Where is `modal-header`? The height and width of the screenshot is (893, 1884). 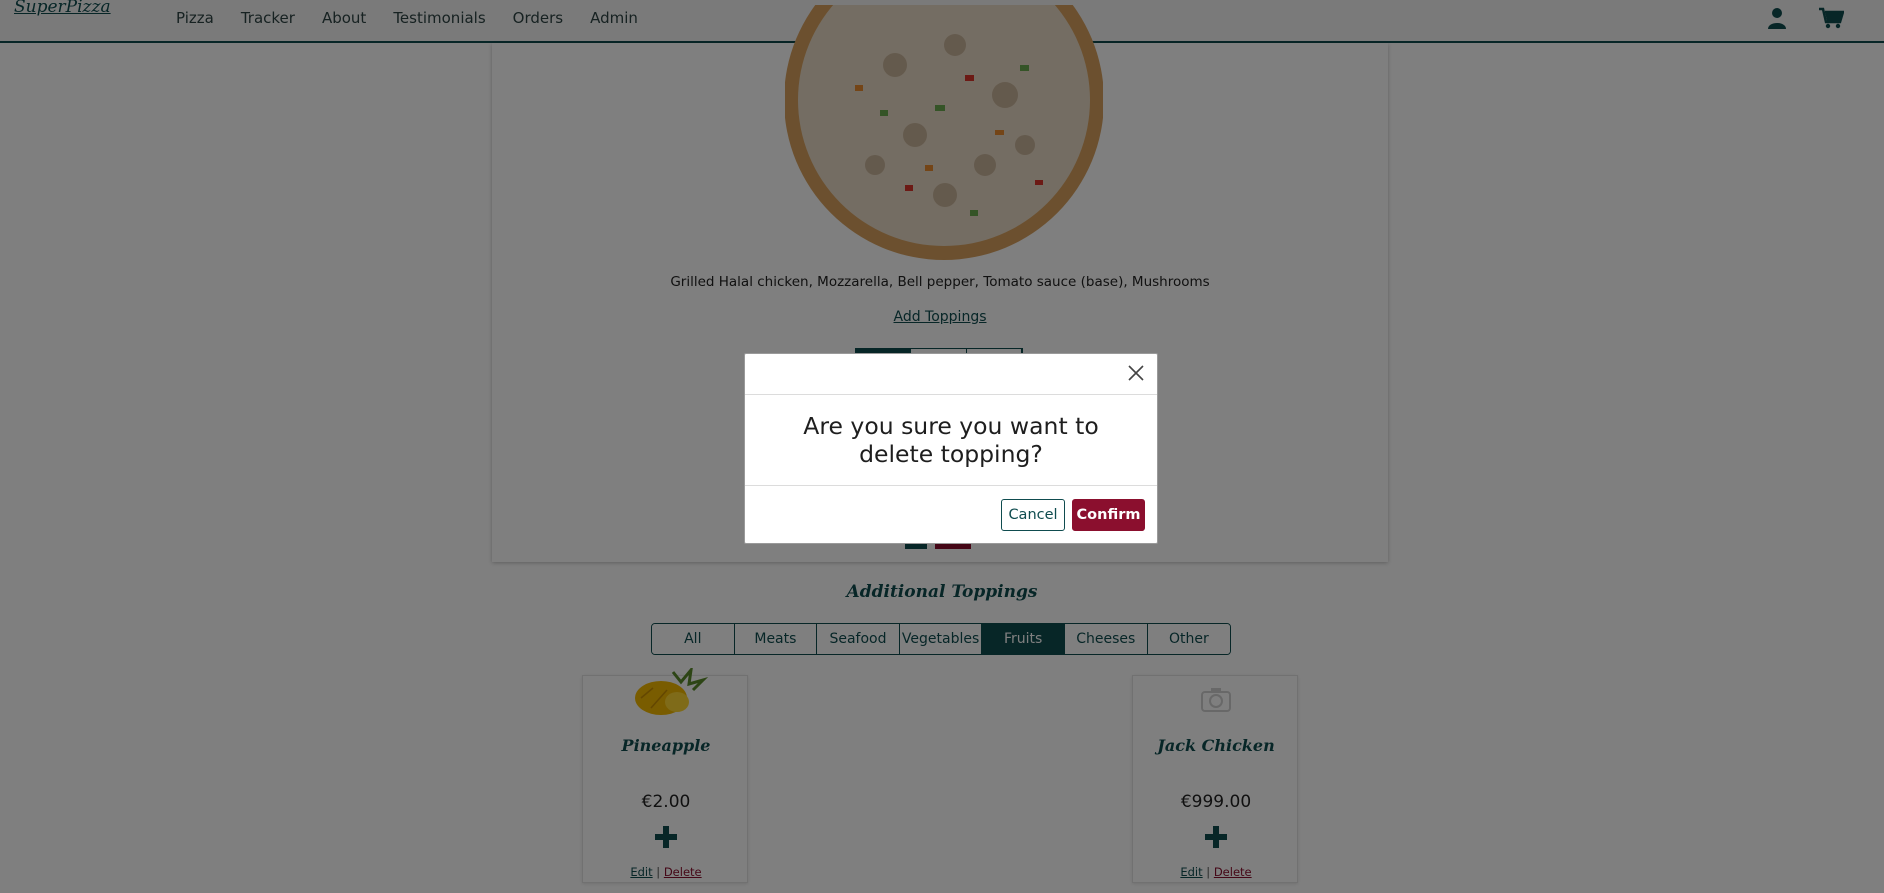 modal-header is located at coordinates (951, 374).